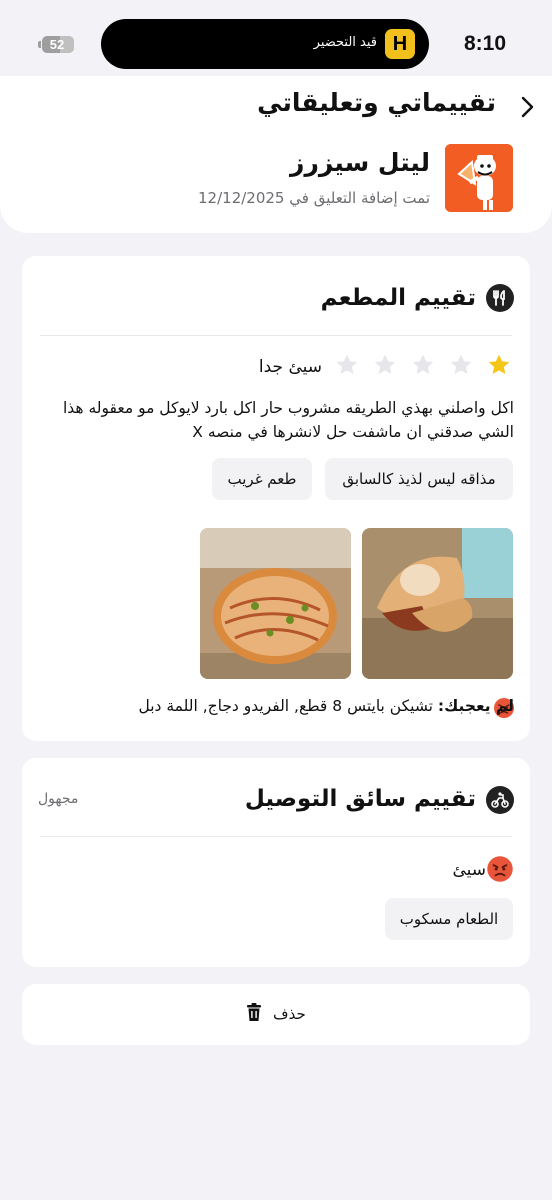  I want to click on review-tag: طعم غريب, so click(262, 479).